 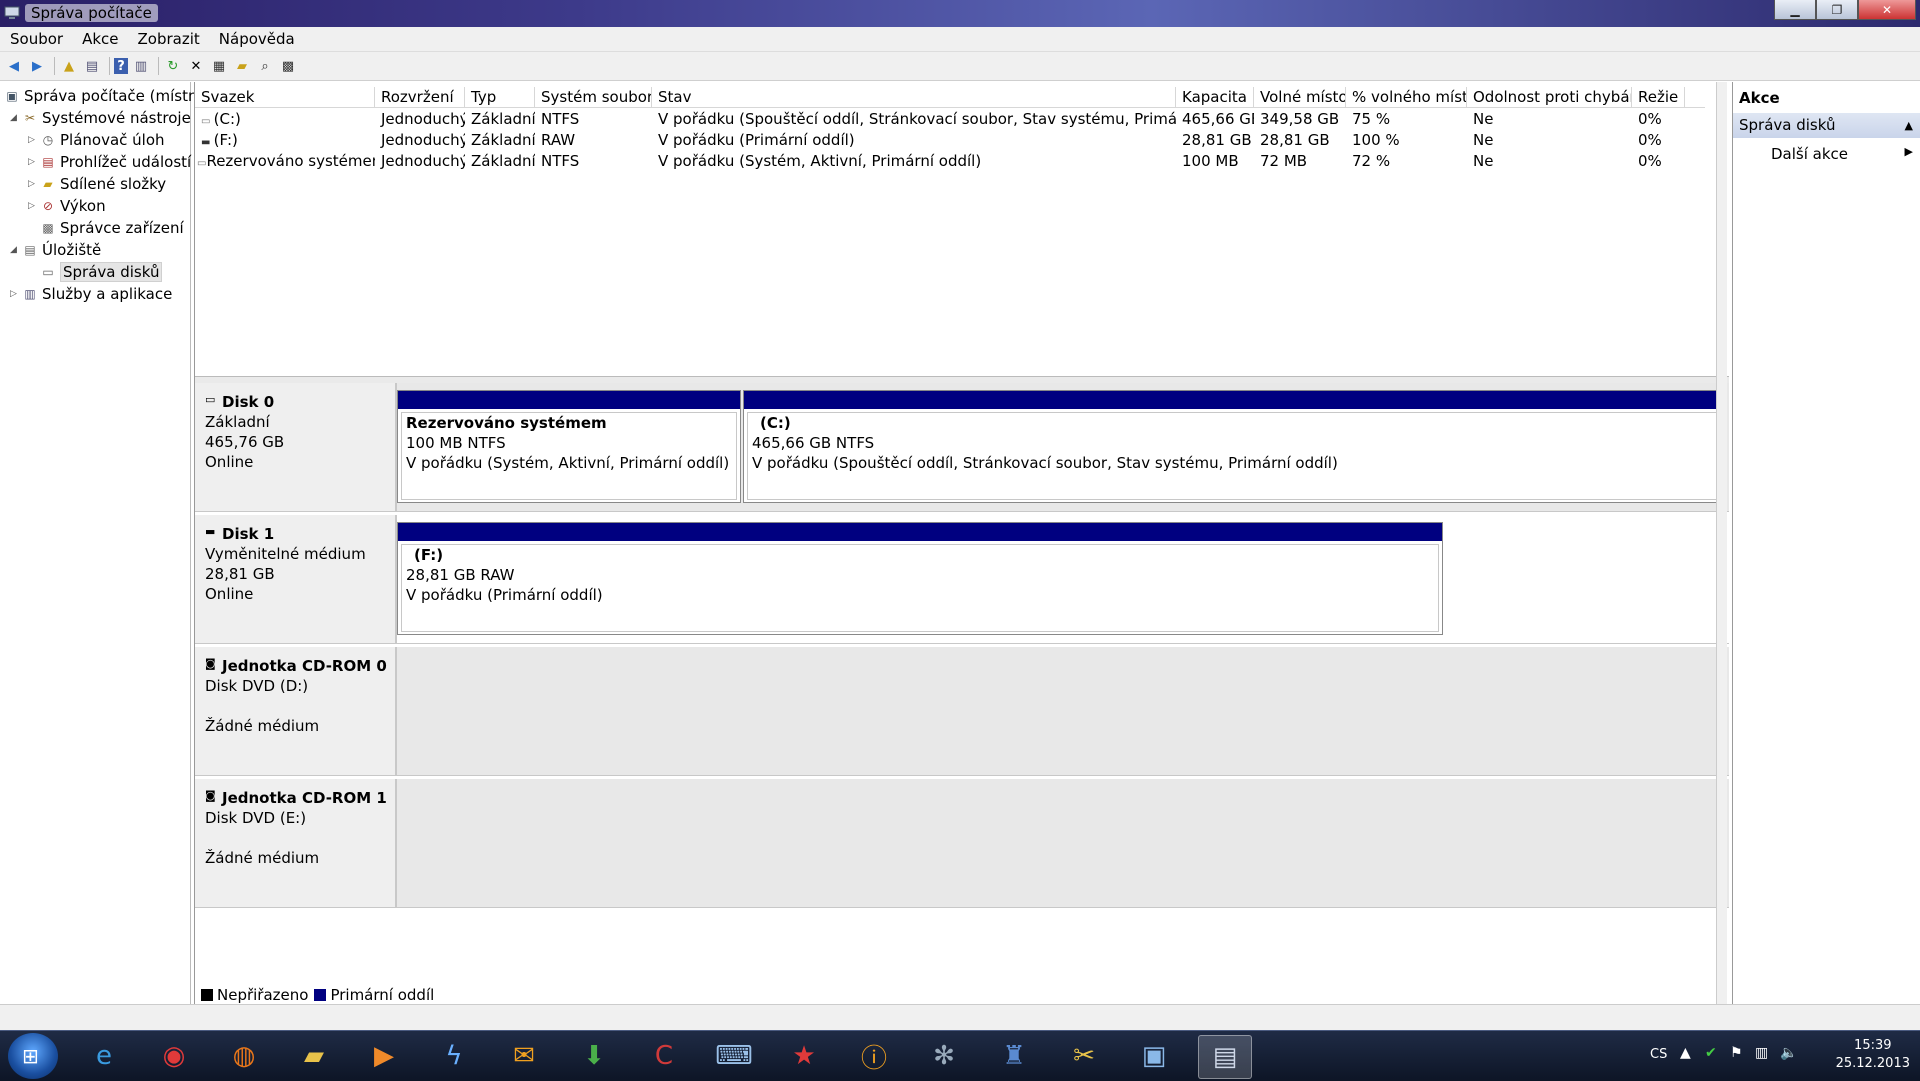 What do you see at coordinates (420, 97) in the screenshot?
I see `column-header-layout: Rozvržení` at bounding box center [420, 97].